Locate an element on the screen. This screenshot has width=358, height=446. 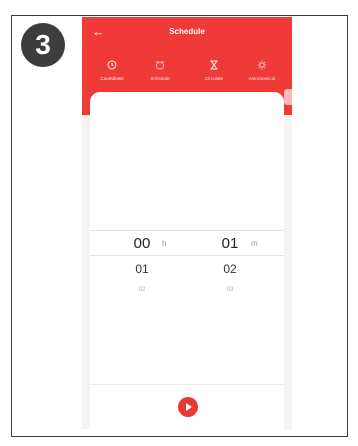
sun-icon is located at coordinates (262, 65).